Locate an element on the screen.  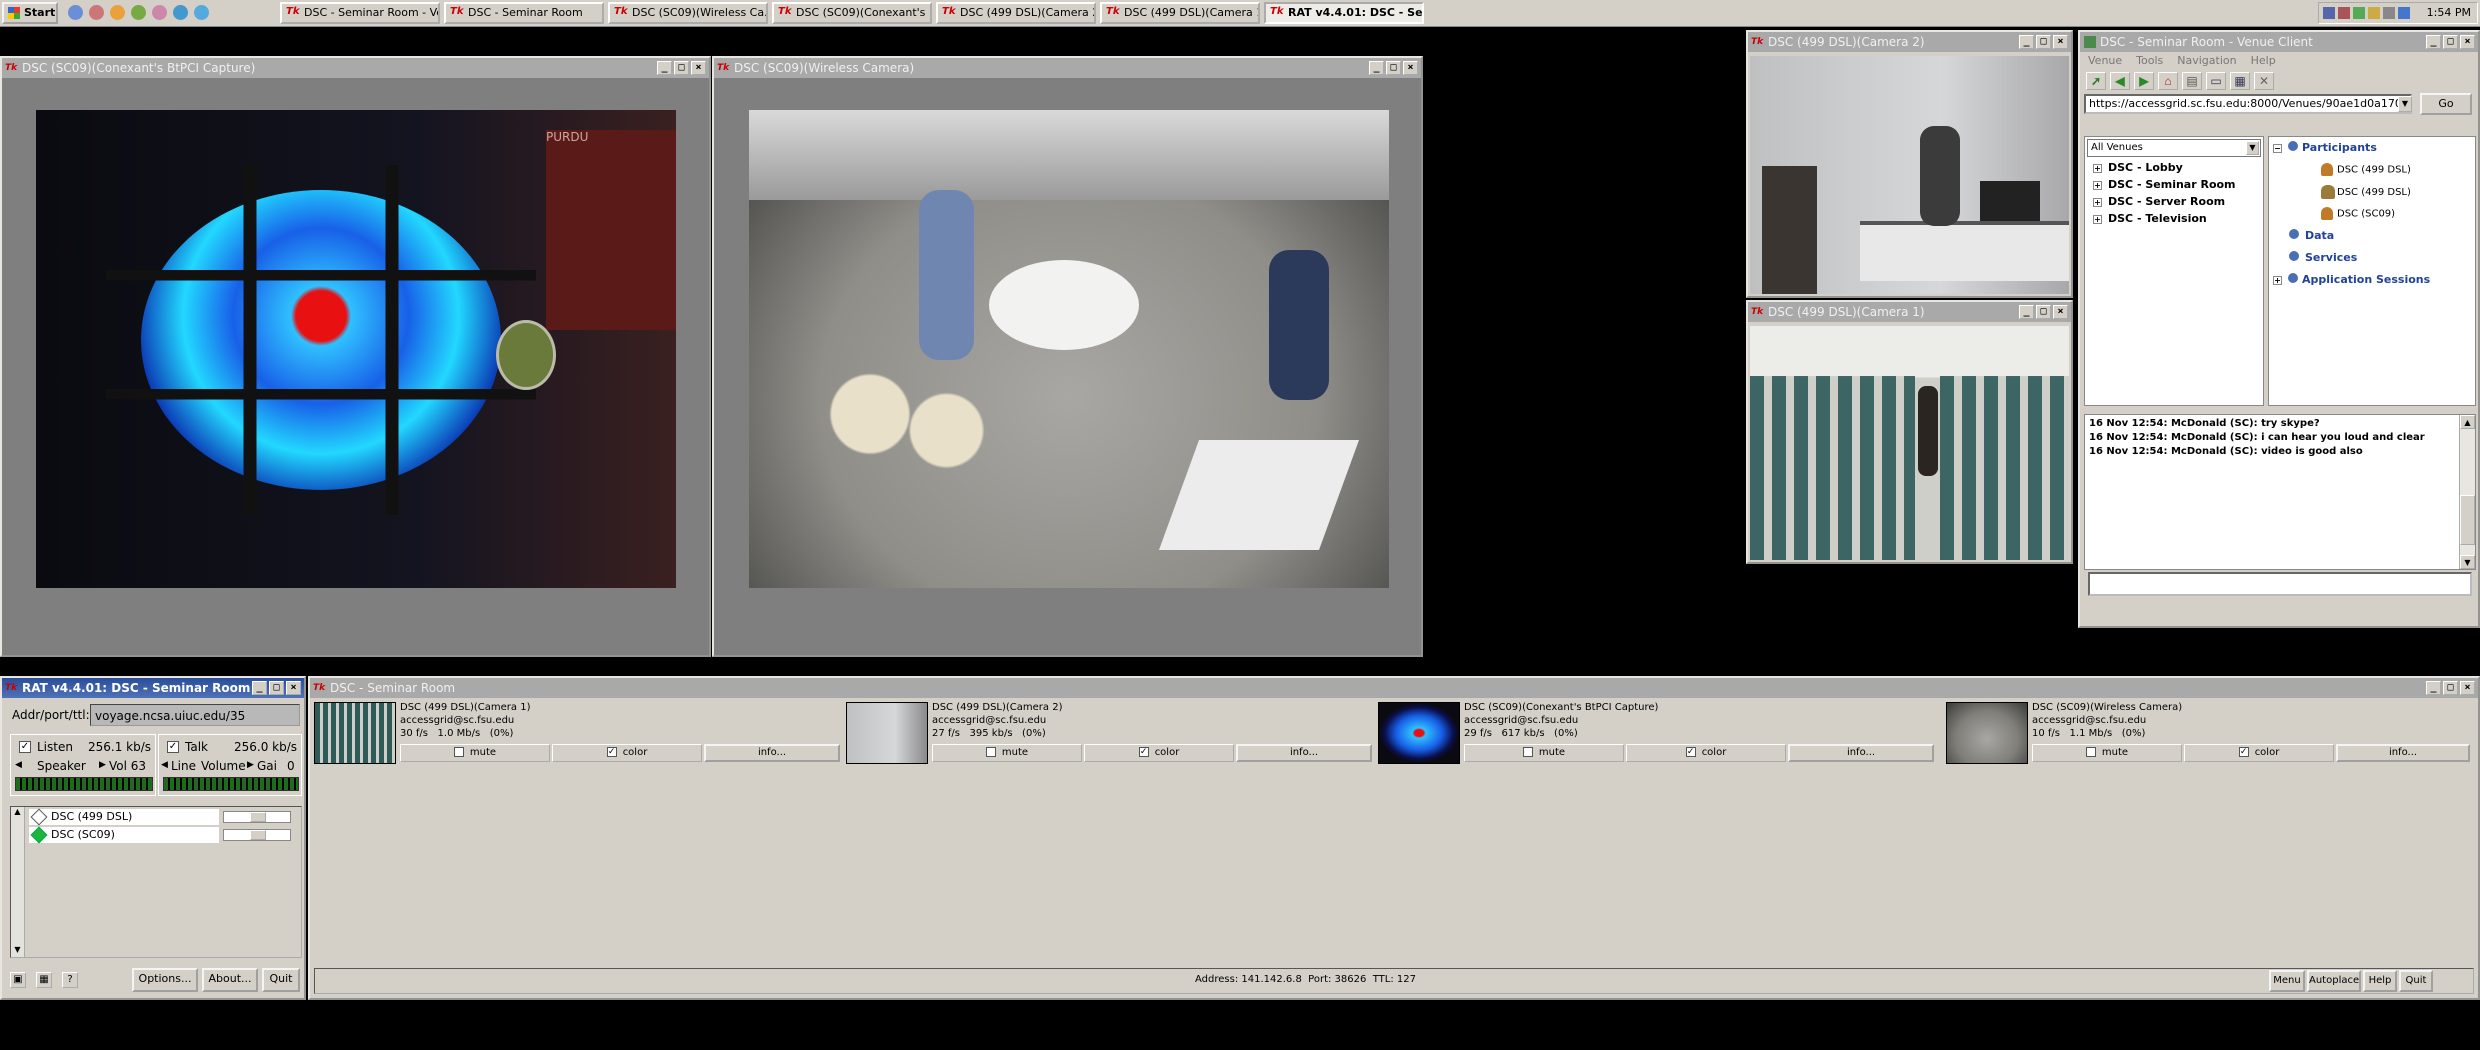
menu-venue: Venue is located at coordinates (2105, 61).